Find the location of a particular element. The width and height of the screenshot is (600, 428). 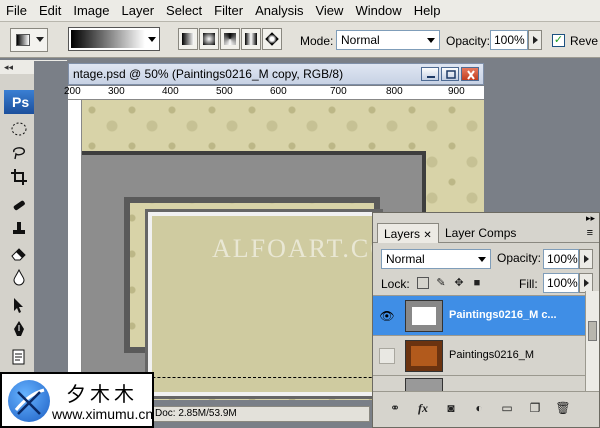

ruler-label: 300 is located at coordinates (116, 91).